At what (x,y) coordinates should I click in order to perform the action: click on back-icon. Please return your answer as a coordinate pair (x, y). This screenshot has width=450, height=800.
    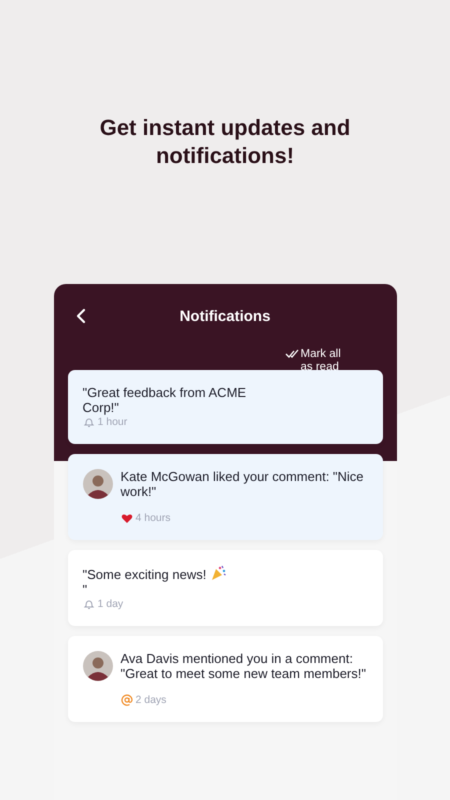
    Looking at the image, I should click on (81, 316).